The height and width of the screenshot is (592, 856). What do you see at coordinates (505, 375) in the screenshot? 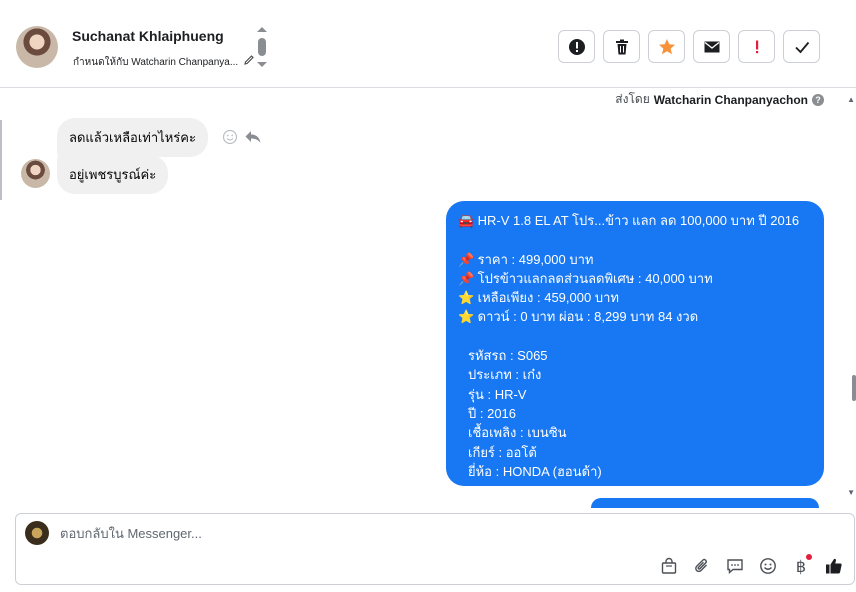
I see `spec-line: ประเภท : เก๋ง` at bounding box center [505, 375].